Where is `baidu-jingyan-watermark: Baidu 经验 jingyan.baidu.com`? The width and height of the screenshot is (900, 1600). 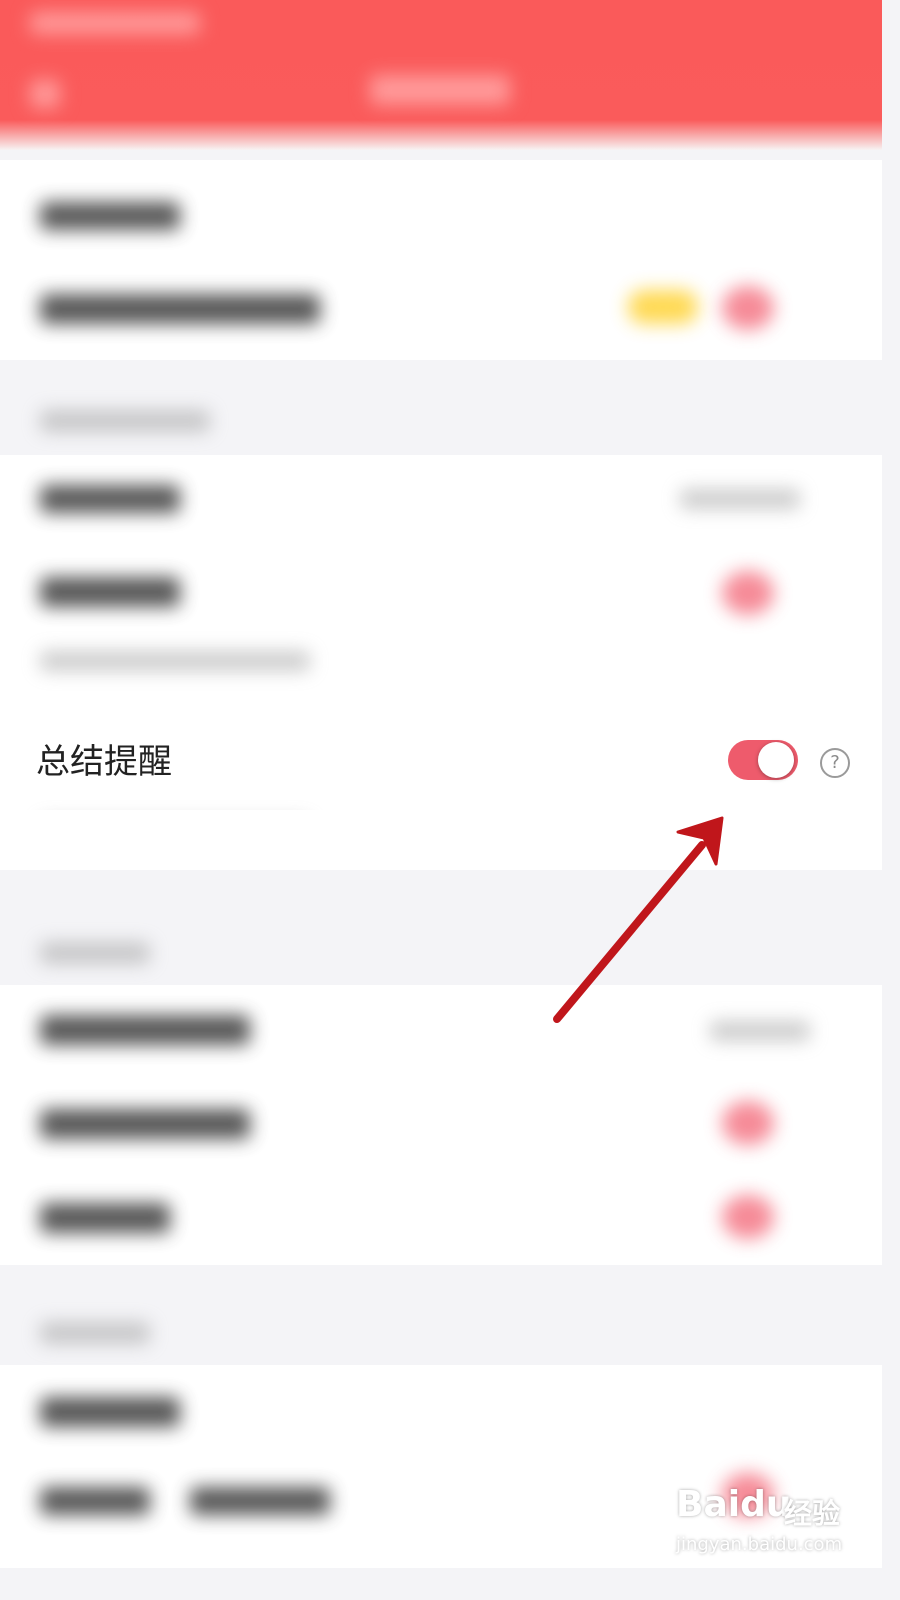
baidu-jingyan-watermark: Baidu 经验 jingyan.baidu.com is located at coordinates (772, 1515).